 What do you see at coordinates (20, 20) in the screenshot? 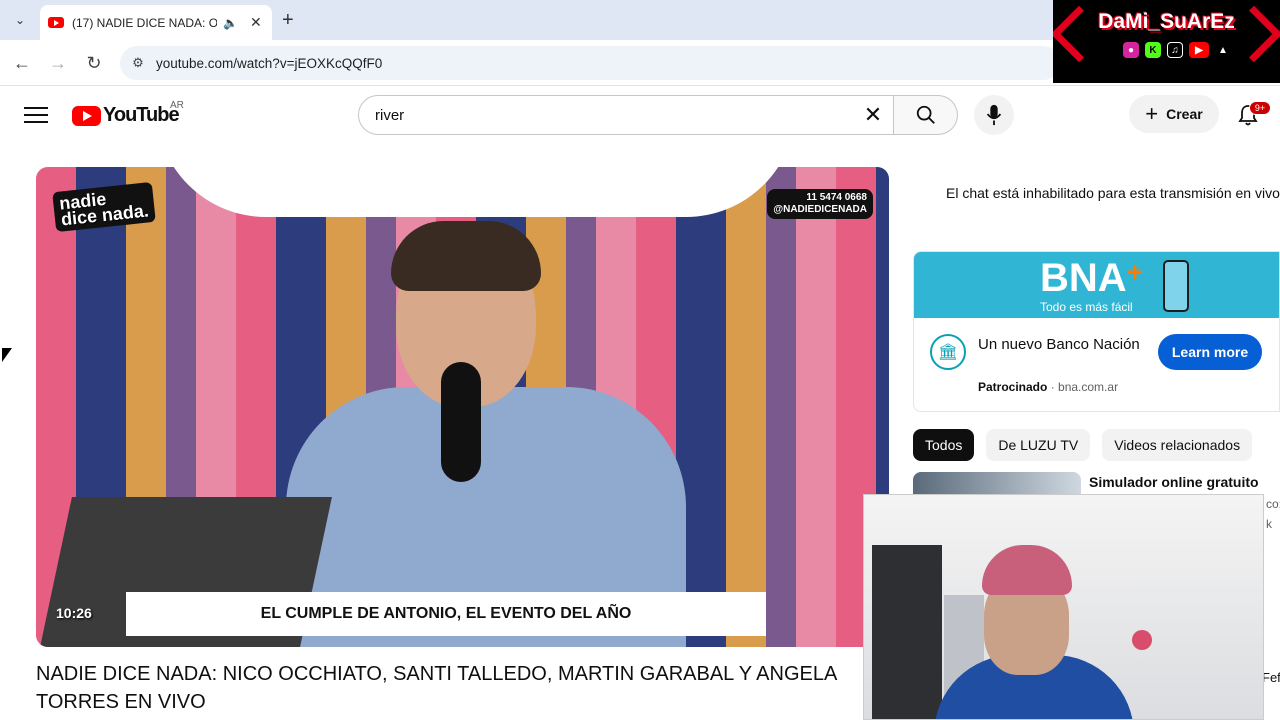
I see `tab-search-chevron-icon: ⌄` at bounding box center [20, 20].